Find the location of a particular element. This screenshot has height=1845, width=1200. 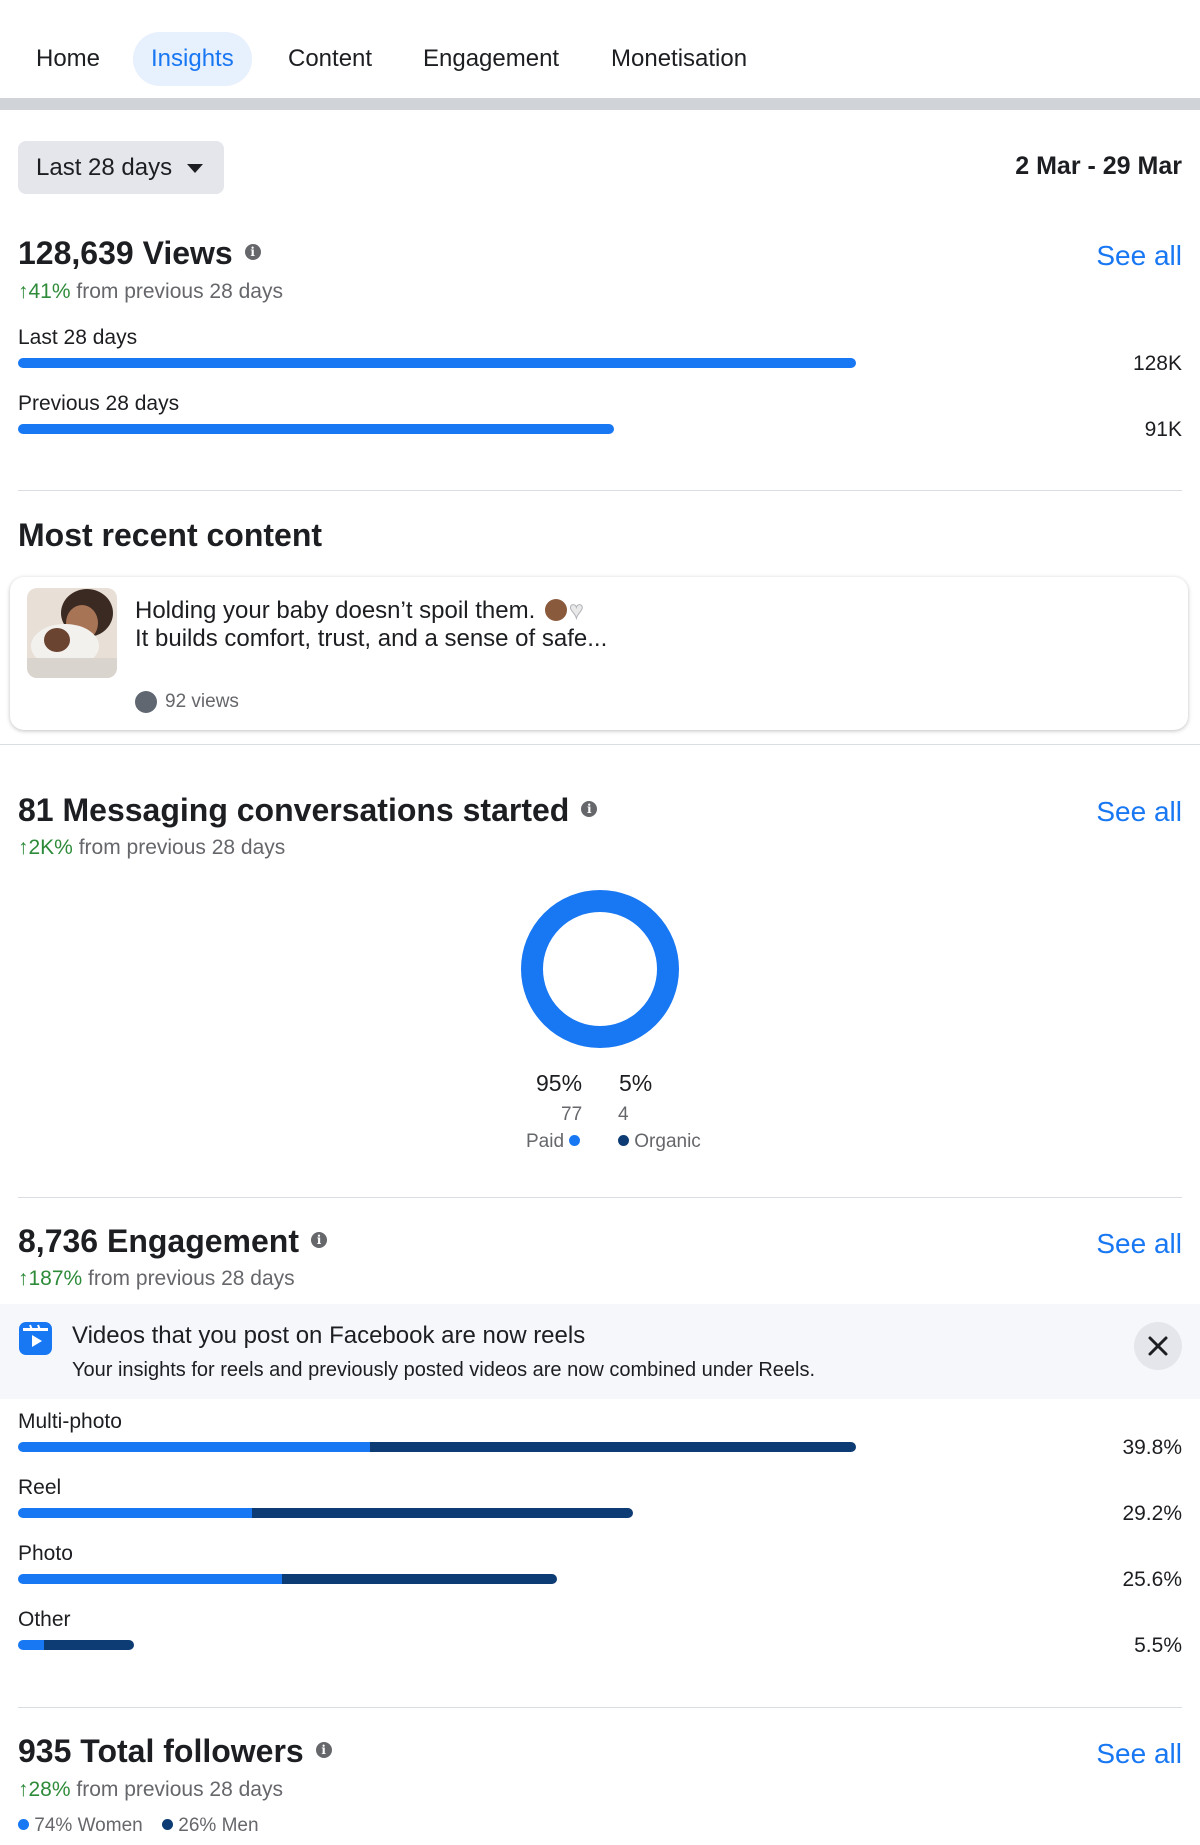

views-delta: ↑41% from previous 28 days is located at coordinates (150, 291).